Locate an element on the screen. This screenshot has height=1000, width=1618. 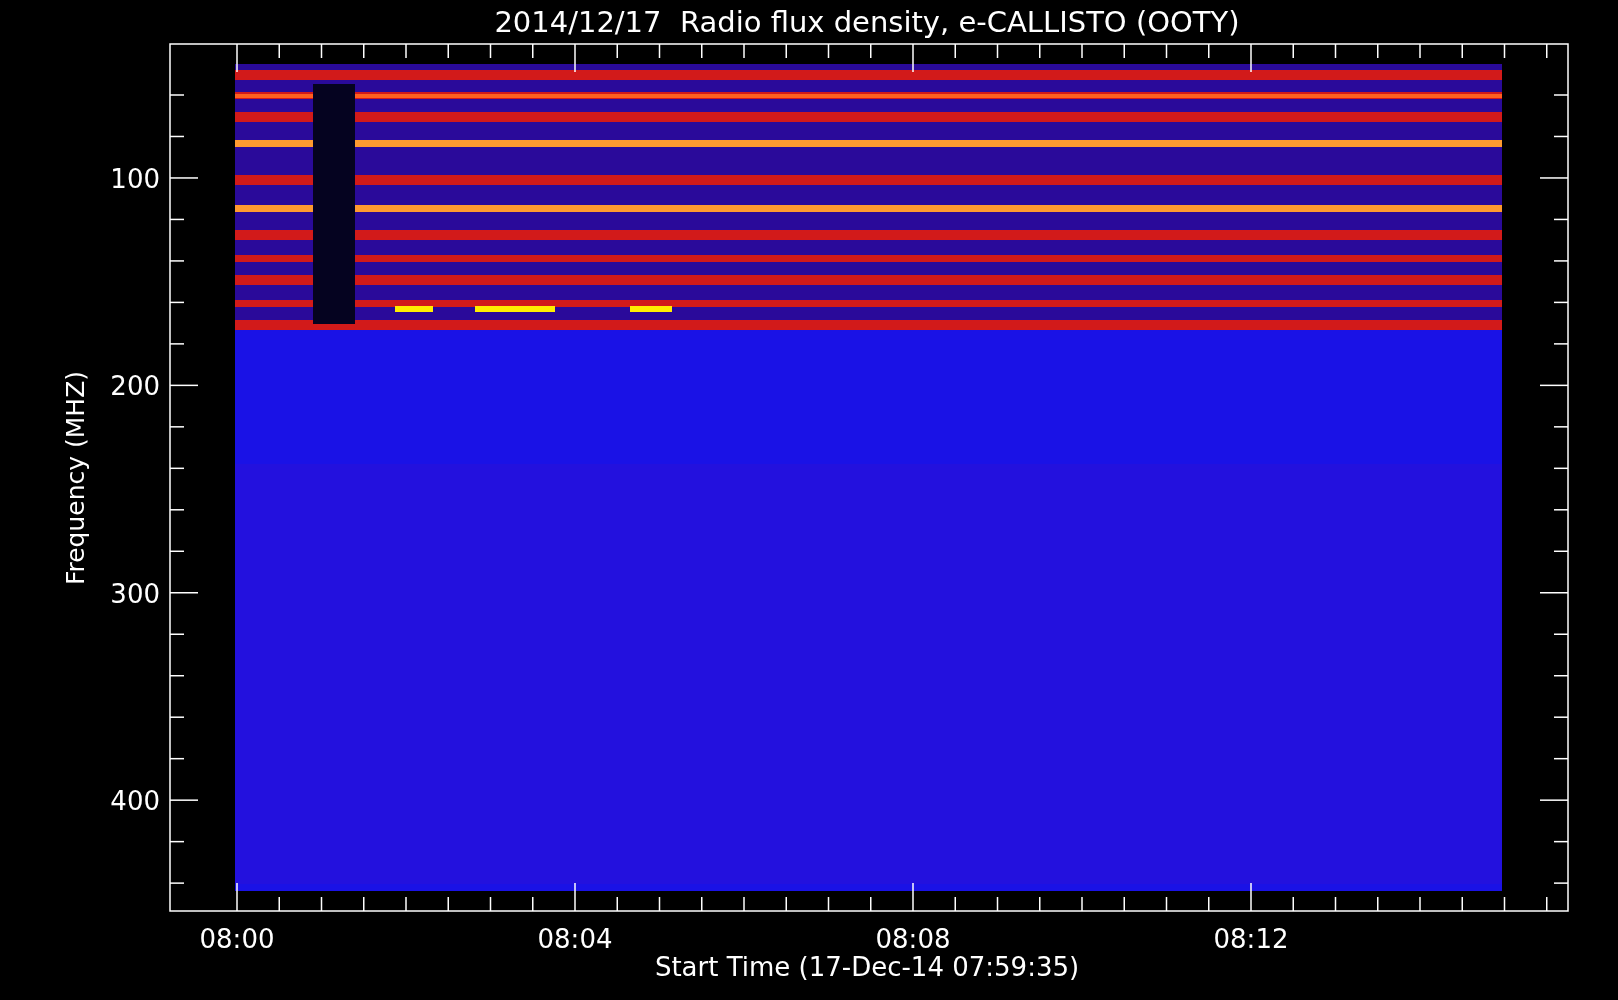
x-tick-label: 08:04 is located at coordinates (575, 939).